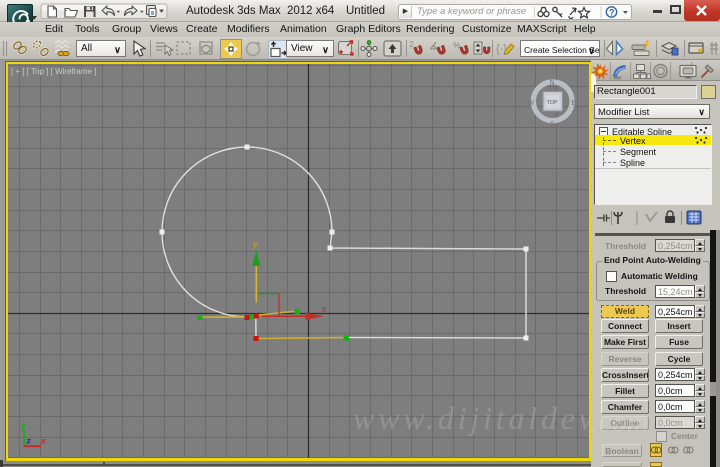 The width and height of the screenshot is (720, 467). Describe the element at coordinates (471, 418) in the screenshot. I see `svg-text: www.dijitaldev` at that location.